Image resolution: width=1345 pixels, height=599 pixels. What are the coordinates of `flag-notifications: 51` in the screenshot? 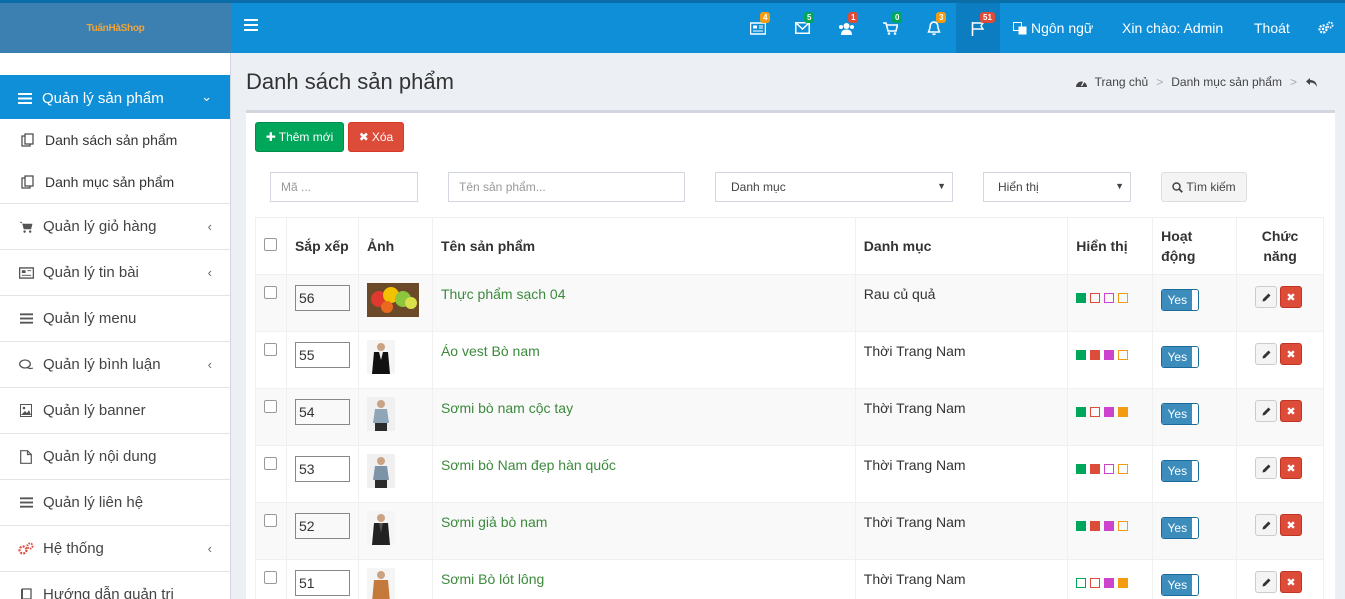 It's located at (978, 28).